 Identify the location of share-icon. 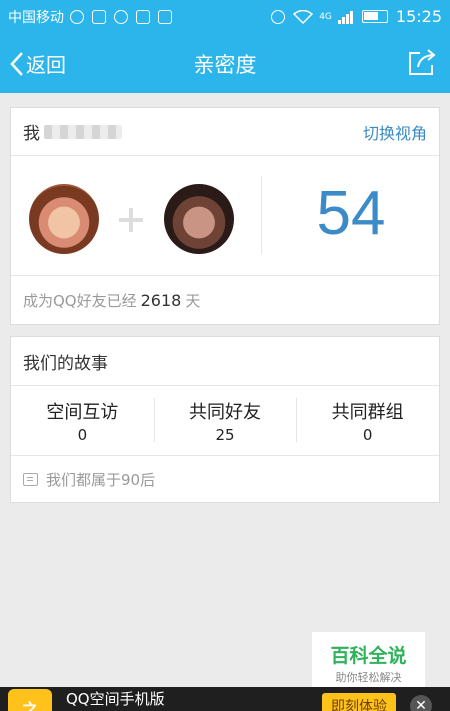
(422, 62).